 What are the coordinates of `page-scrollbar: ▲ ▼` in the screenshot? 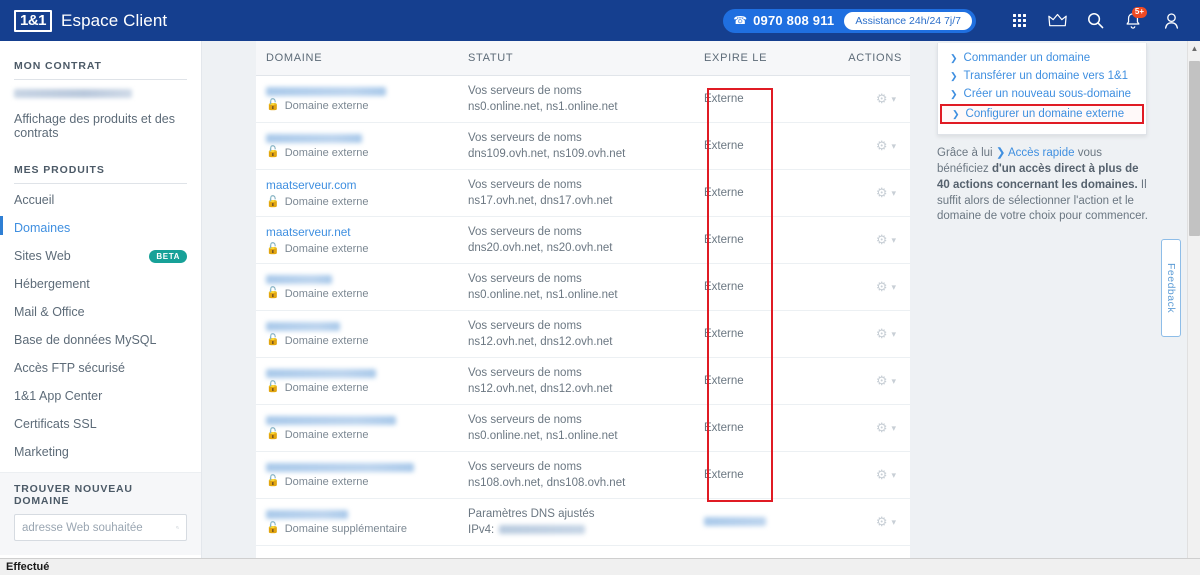 It's located at (1193, 308).